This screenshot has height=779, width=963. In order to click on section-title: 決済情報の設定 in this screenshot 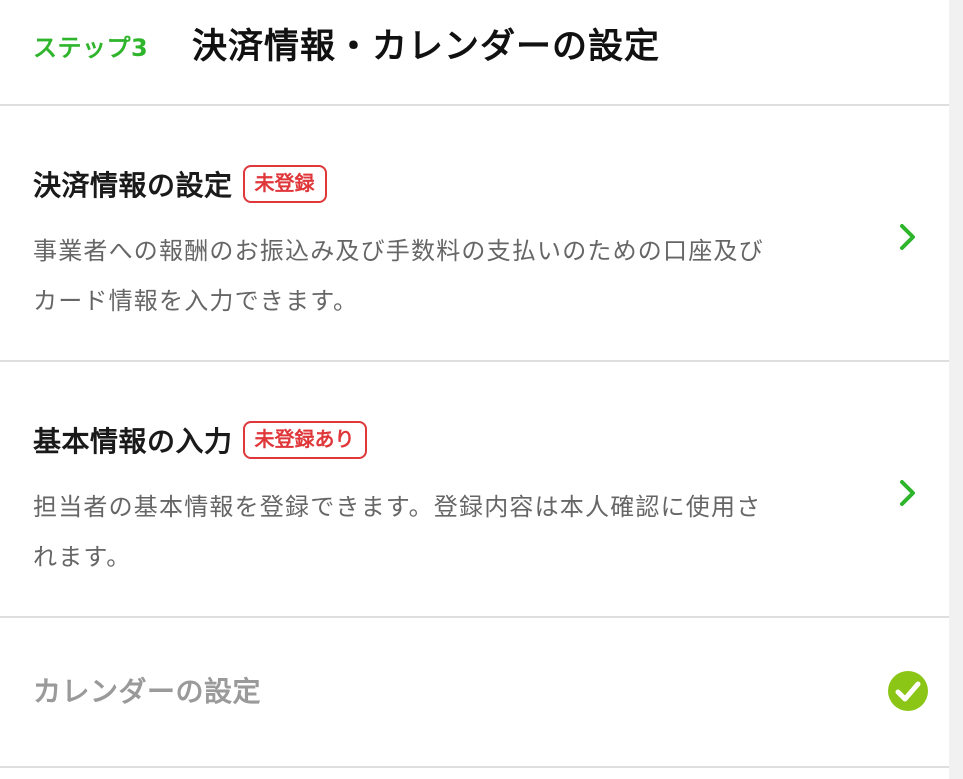, I will do `click(133, 185)`.